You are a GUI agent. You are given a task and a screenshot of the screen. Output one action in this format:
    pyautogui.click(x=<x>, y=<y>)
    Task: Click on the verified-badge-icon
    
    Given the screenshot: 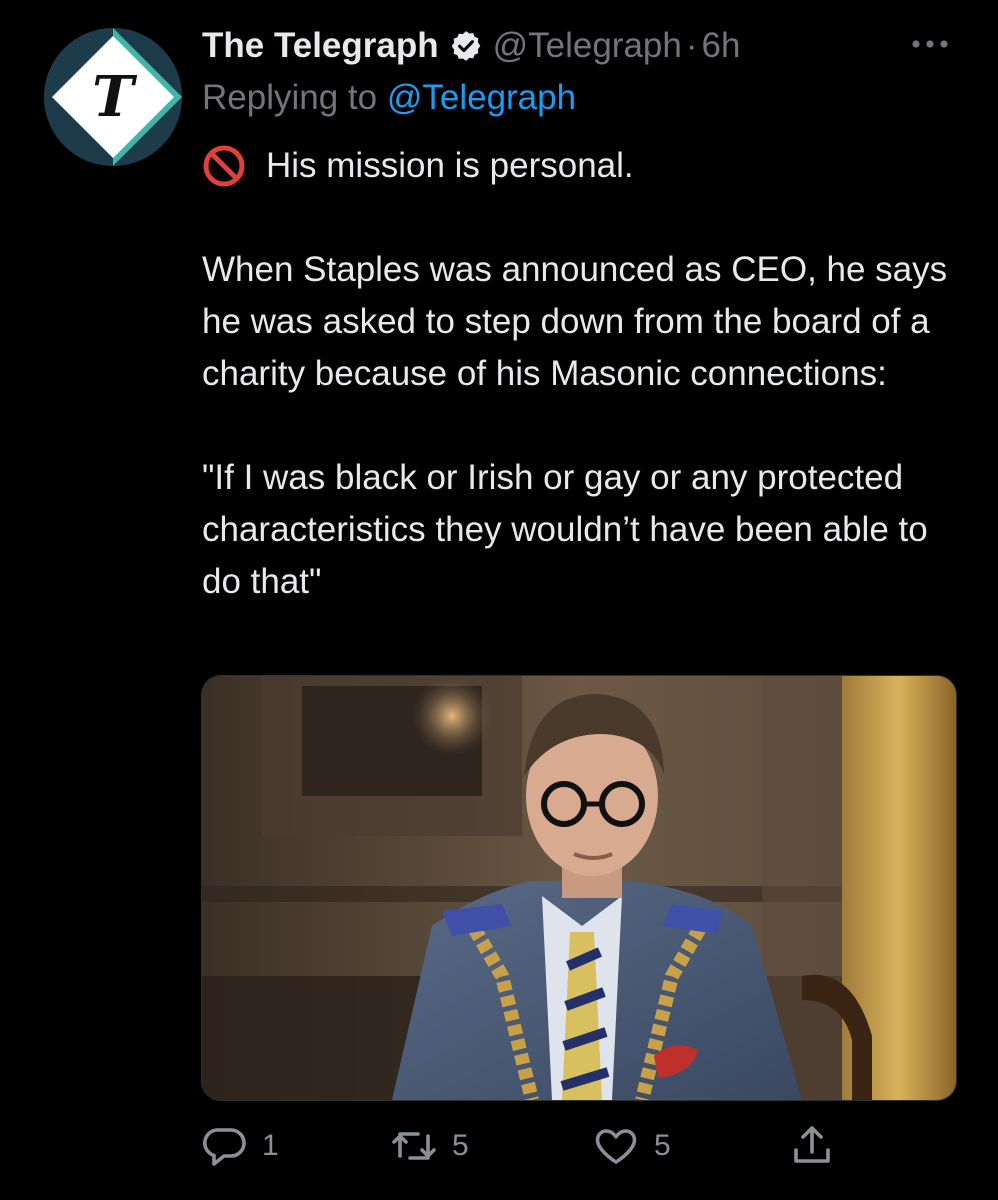 What is the action you would take?
    pyautogui.click(x=465, y=46)
    